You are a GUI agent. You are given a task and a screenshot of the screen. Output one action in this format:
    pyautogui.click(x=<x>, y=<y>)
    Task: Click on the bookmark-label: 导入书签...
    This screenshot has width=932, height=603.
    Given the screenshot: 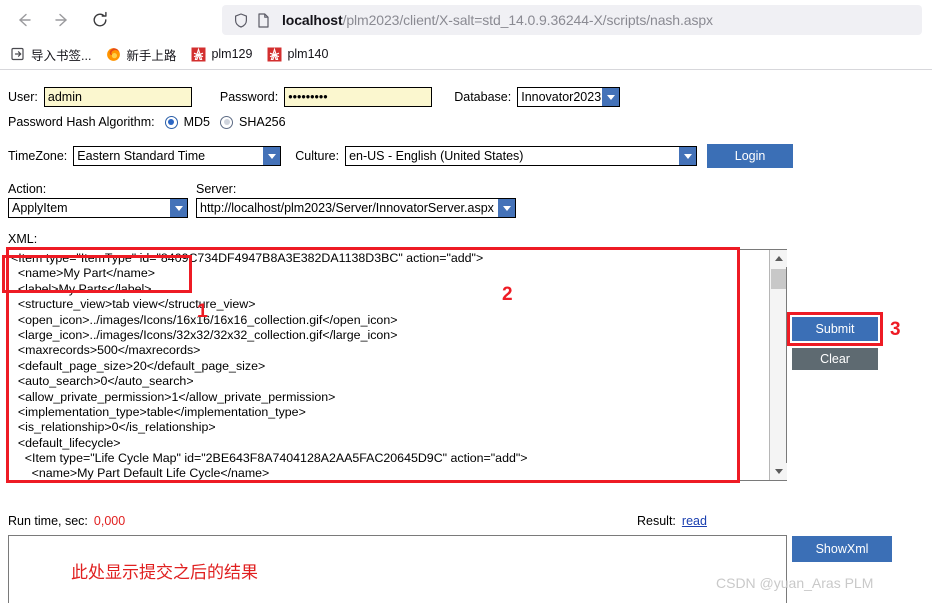 What is the action you would take?
    pyautogui.click(x=61, y=55)
    